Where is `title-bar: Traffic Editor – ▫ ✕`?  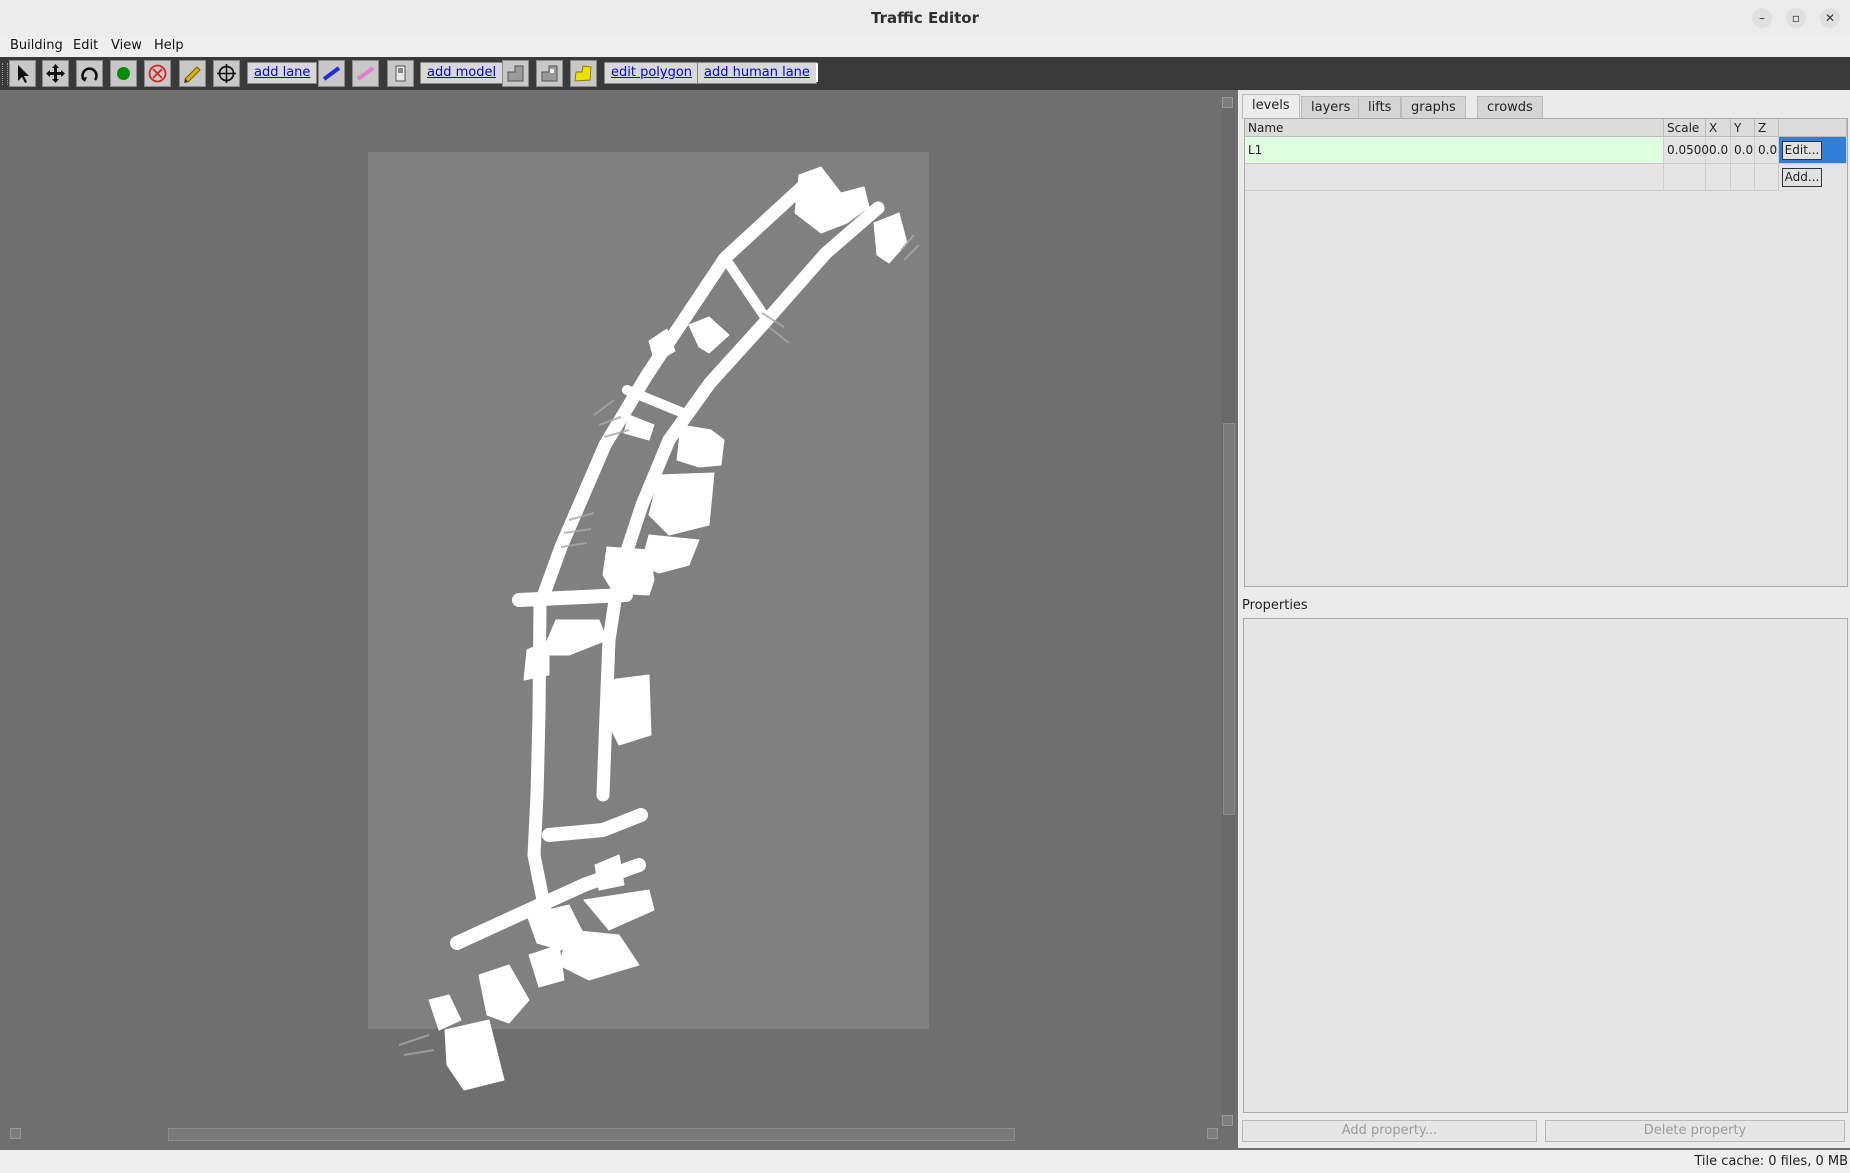
title-bar: Traffic Editor – ▫ ✕ is located at coordinates (925, 19).